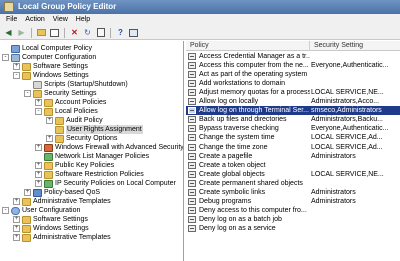  Describe the element at coordinates (104, 129) in the screenshot. I see `tree-item-label: User Rights Assignment` at that location.